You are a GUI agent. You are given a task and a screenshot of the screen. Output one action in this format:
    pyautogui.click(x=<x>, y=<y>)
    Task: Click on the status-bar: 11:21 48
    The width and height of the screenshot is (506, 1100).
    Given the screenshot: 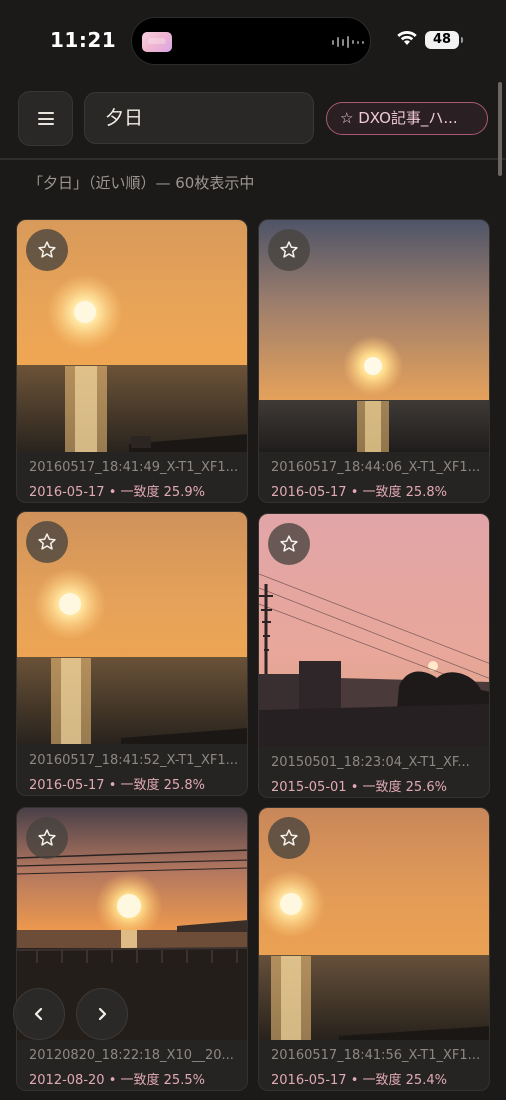 What is the action you would take?
    pyautogui.click(x=253, y=41)
    